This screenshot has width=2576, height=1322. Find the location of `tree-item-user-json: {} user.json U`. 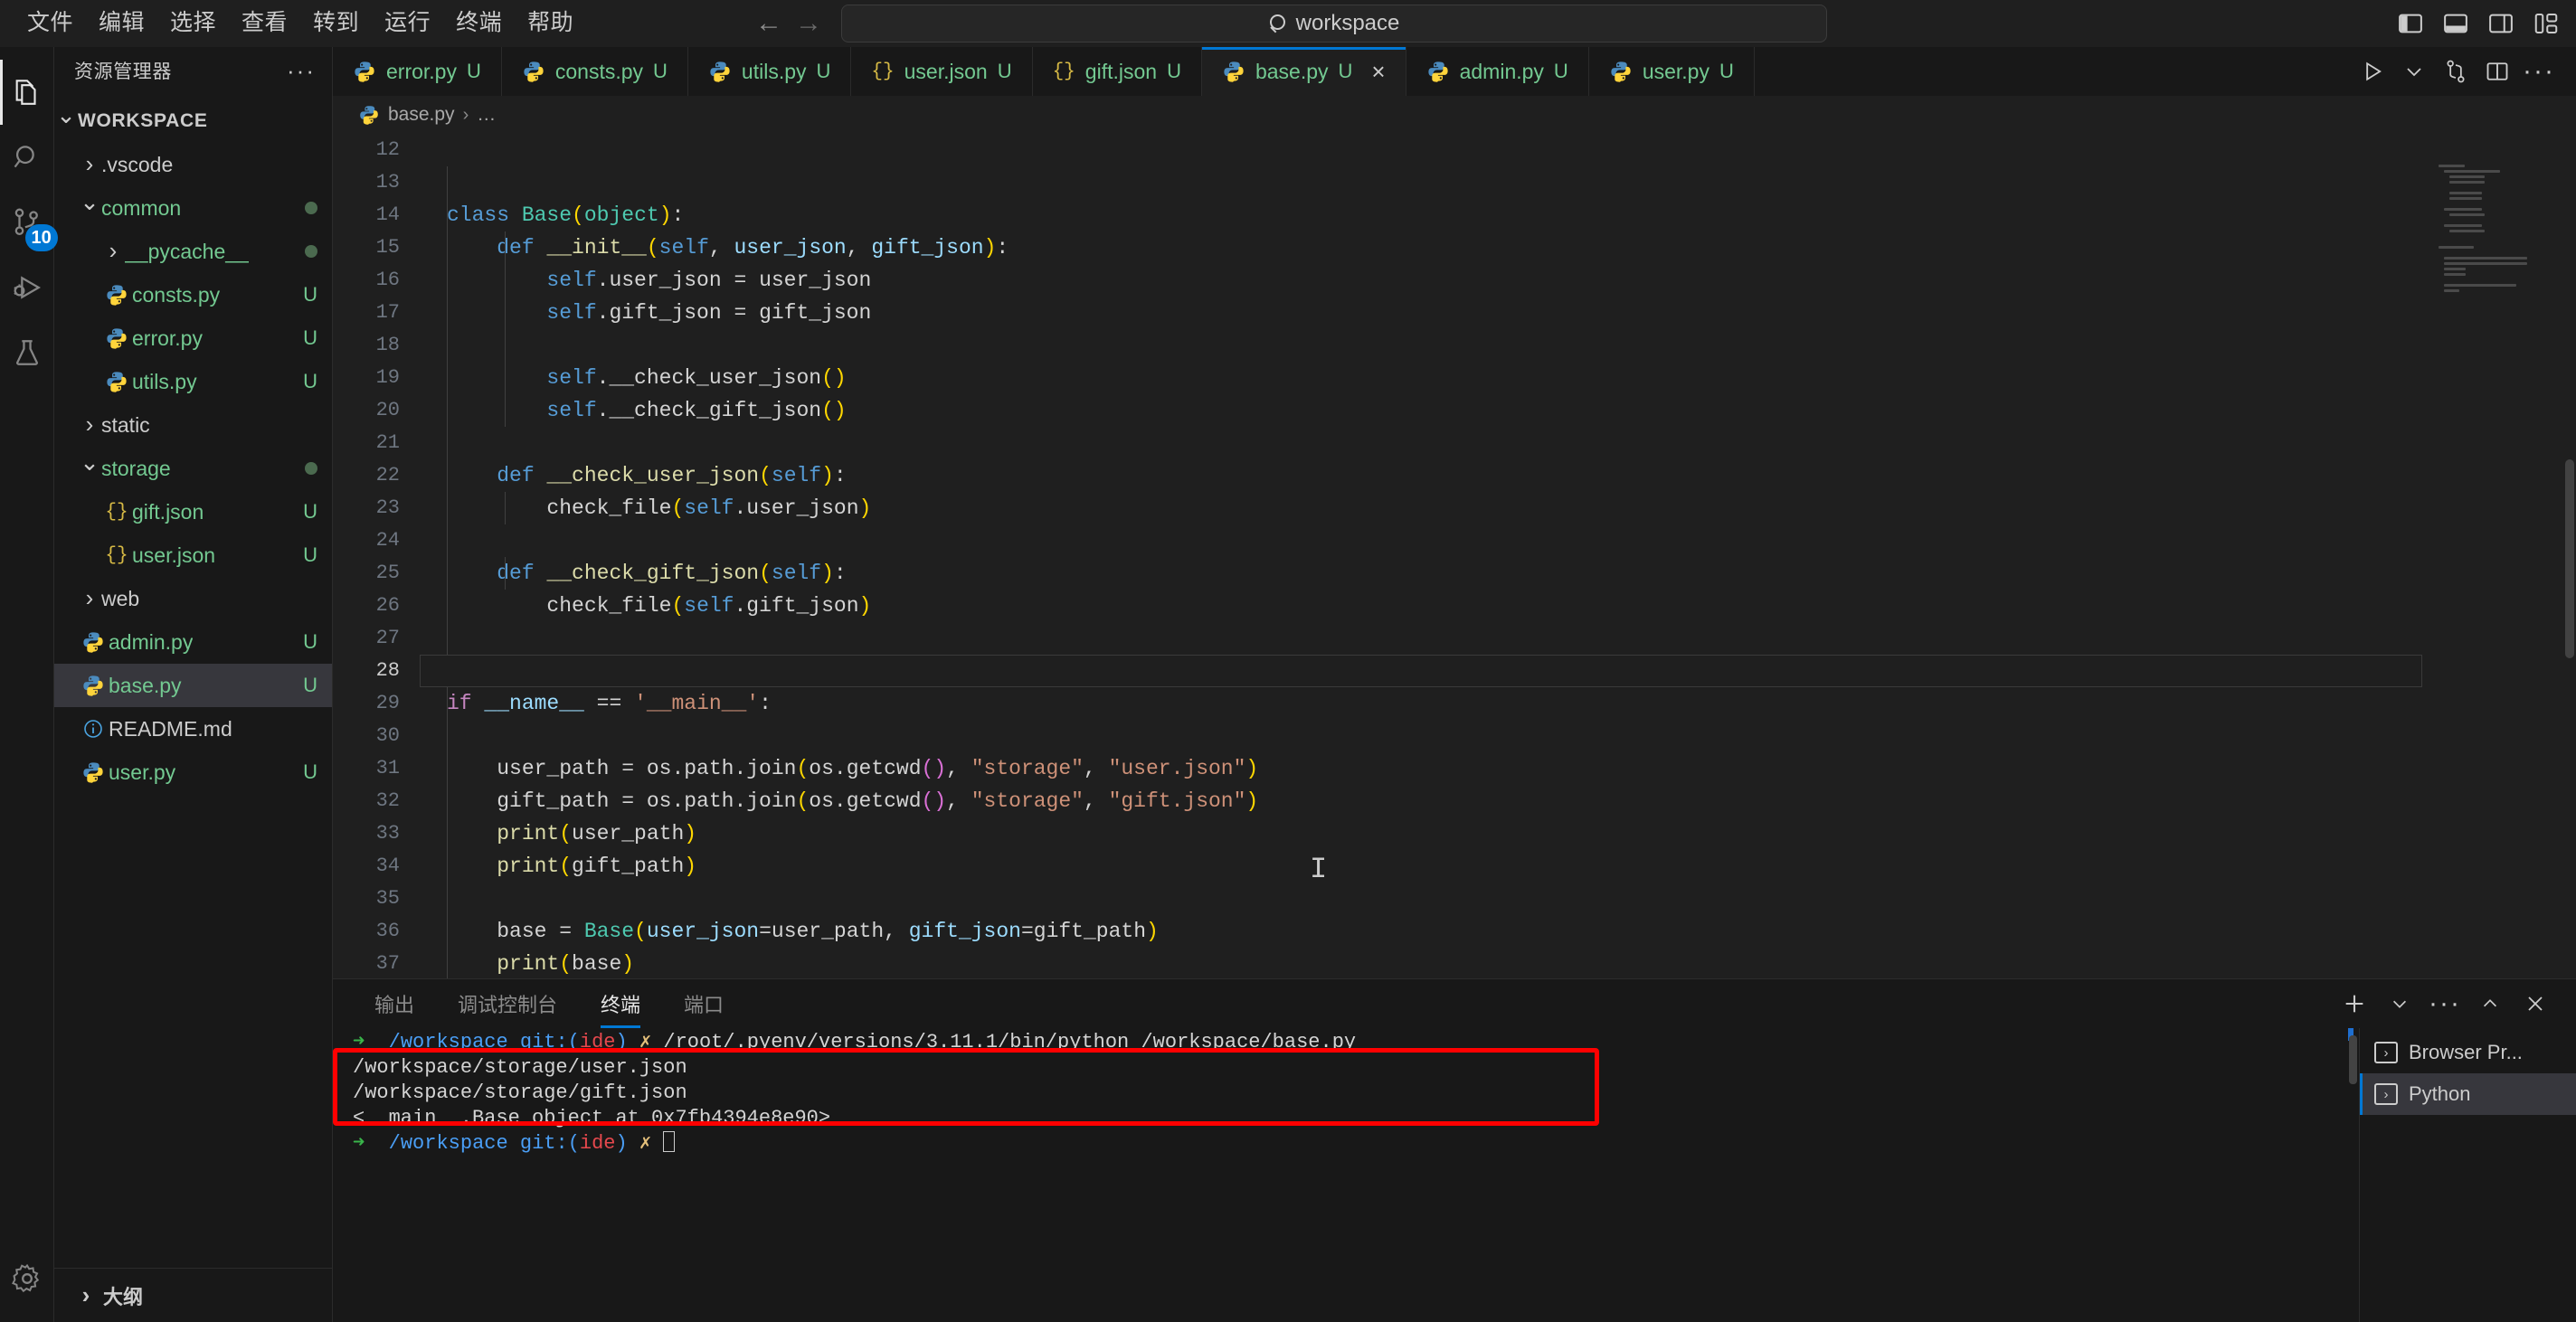

tree-item-user-json: {} user.json U is located at coordinates (193, 555).